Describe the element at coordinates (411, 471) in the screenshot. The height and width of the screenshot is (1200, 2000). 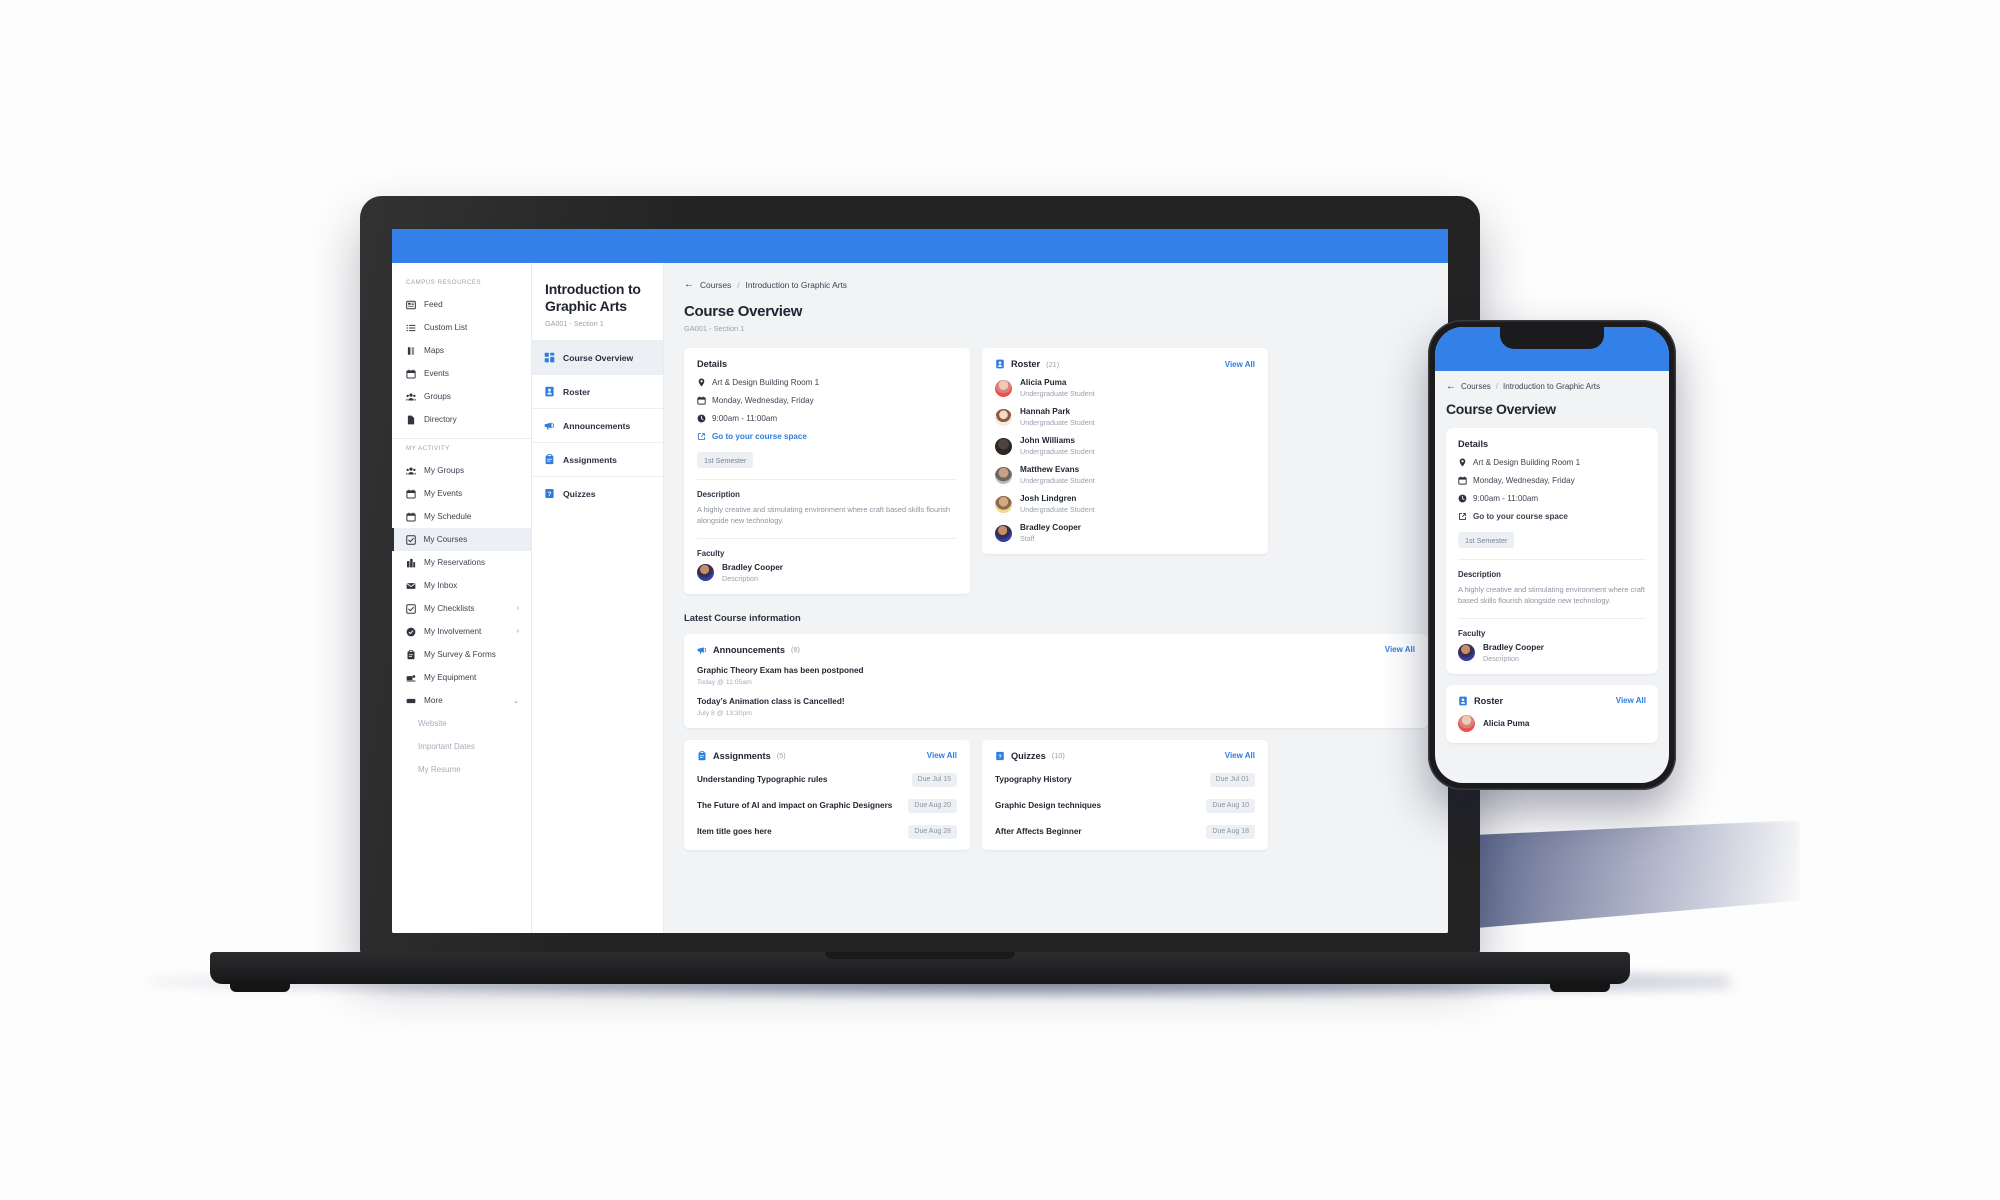
I see `groups-icon` at that location.